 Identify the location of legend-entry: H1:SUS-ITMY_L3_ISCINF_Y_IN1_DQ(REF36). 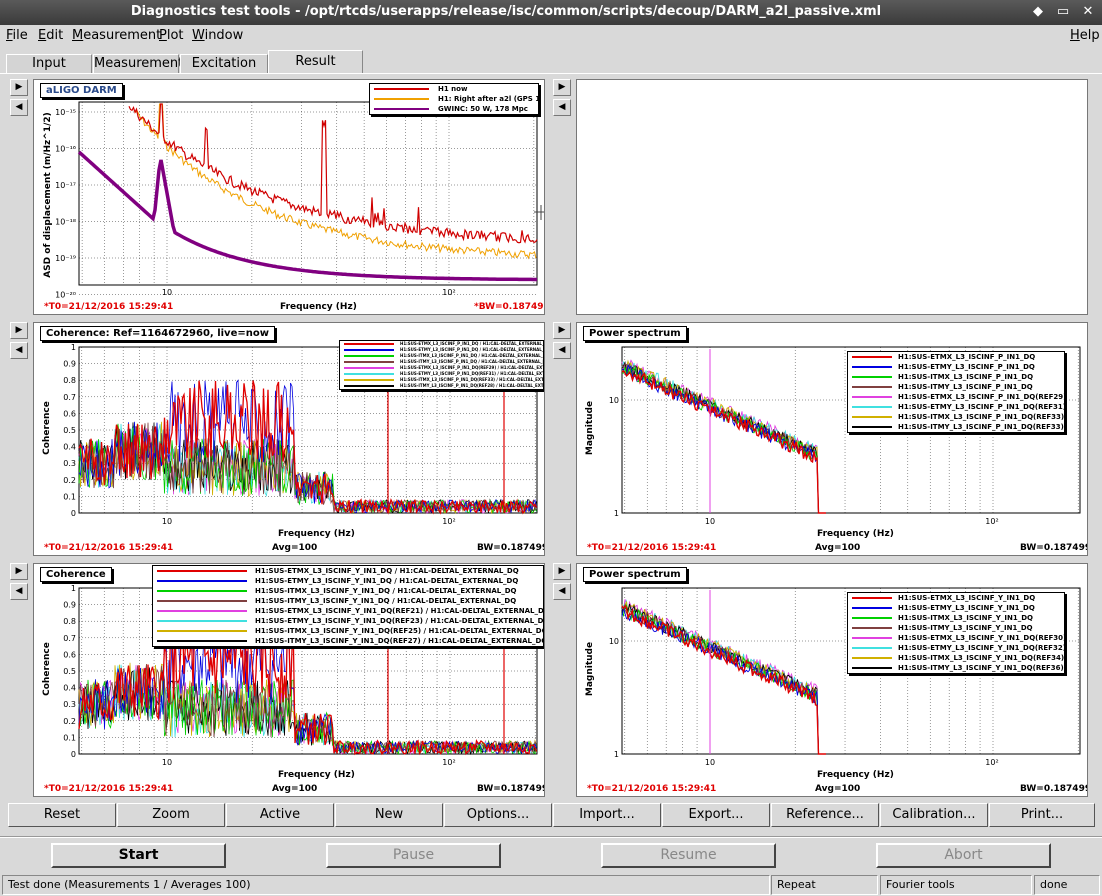
(956, 668).